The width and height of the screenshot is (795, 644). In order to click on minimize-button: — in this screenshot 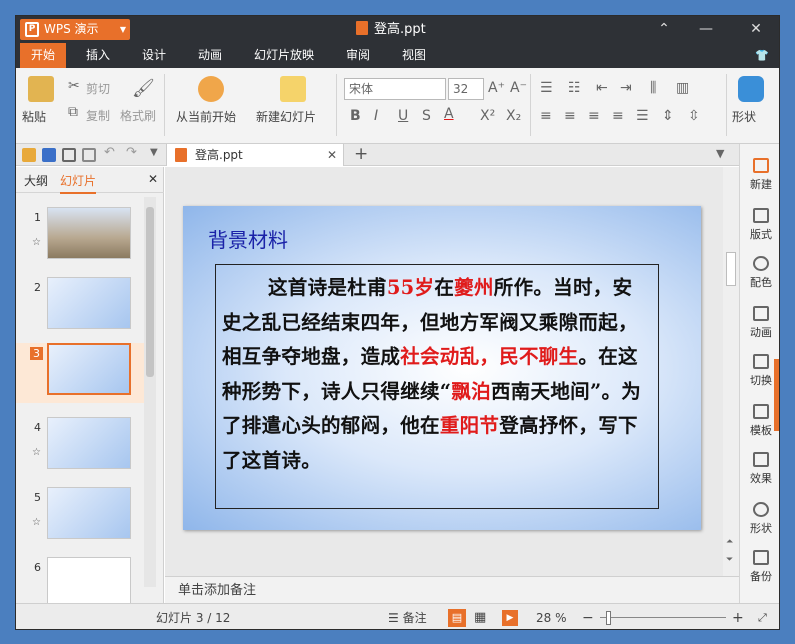, I will do `click(706, 29)`.